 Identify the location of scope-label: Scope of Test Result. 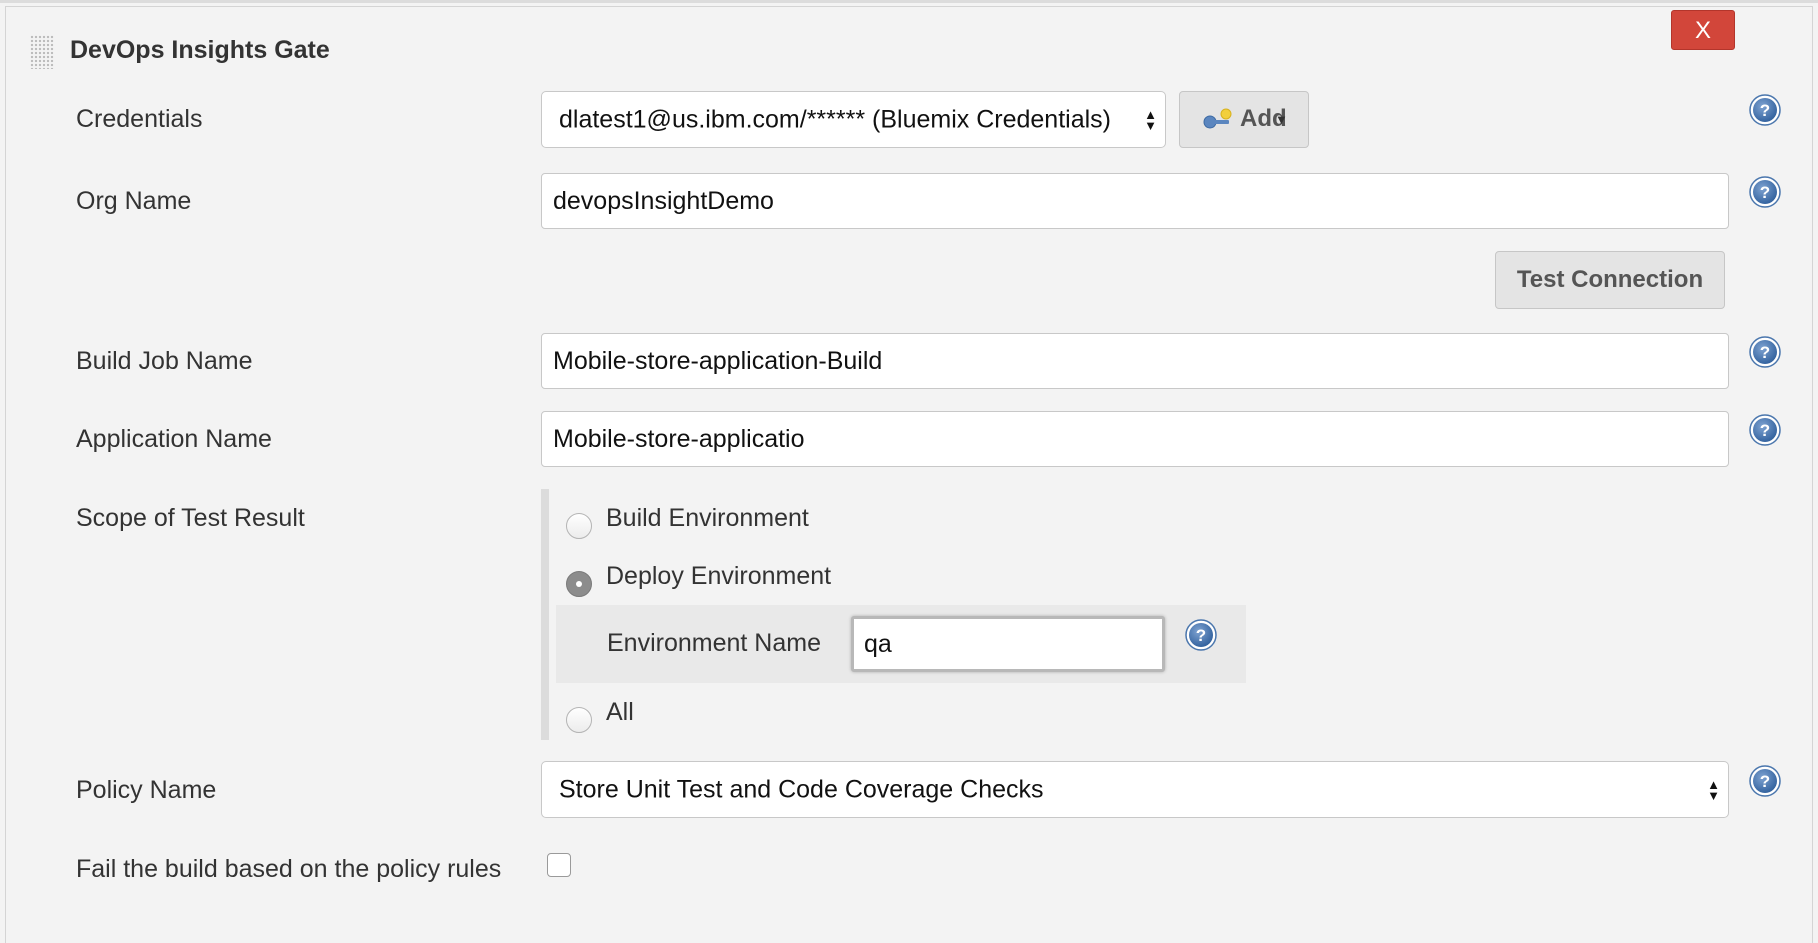
(190, 518).